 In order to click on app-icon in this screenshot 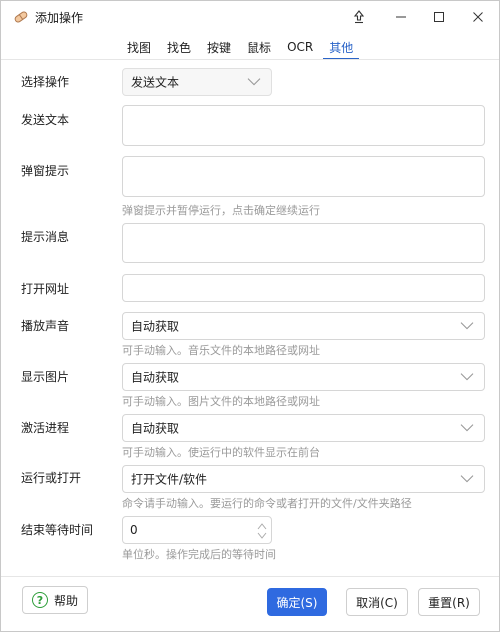, I will do `click(21, 17)`.